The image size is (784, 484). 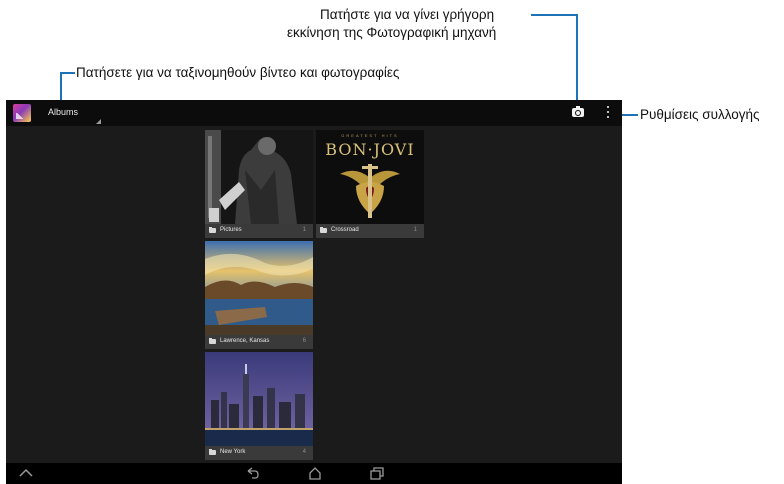 I want to click on album-tile-pictures: Pictures 1, so click(x=259, y=184).